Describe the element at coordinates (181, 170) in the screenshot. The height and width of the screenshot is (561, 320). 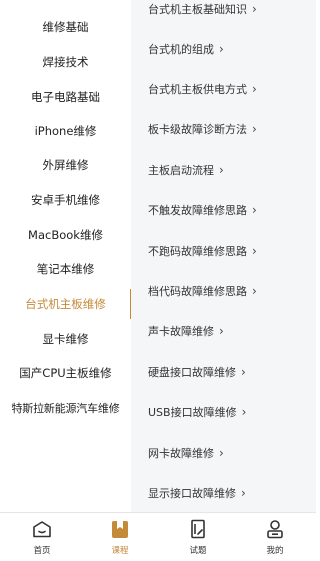
I see `course-item-label: 主板启动流程` at that location.